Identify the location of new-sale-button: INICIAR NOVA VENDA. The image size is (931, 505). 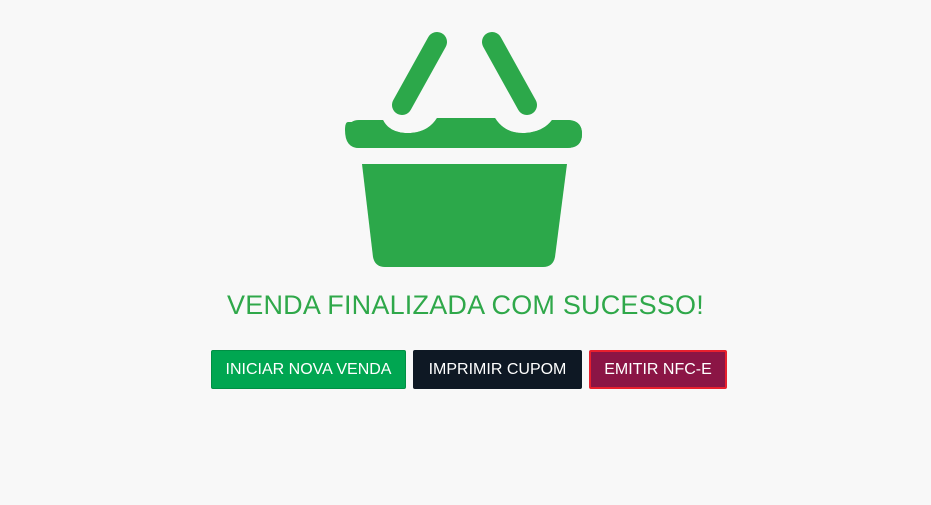
(308, 369).